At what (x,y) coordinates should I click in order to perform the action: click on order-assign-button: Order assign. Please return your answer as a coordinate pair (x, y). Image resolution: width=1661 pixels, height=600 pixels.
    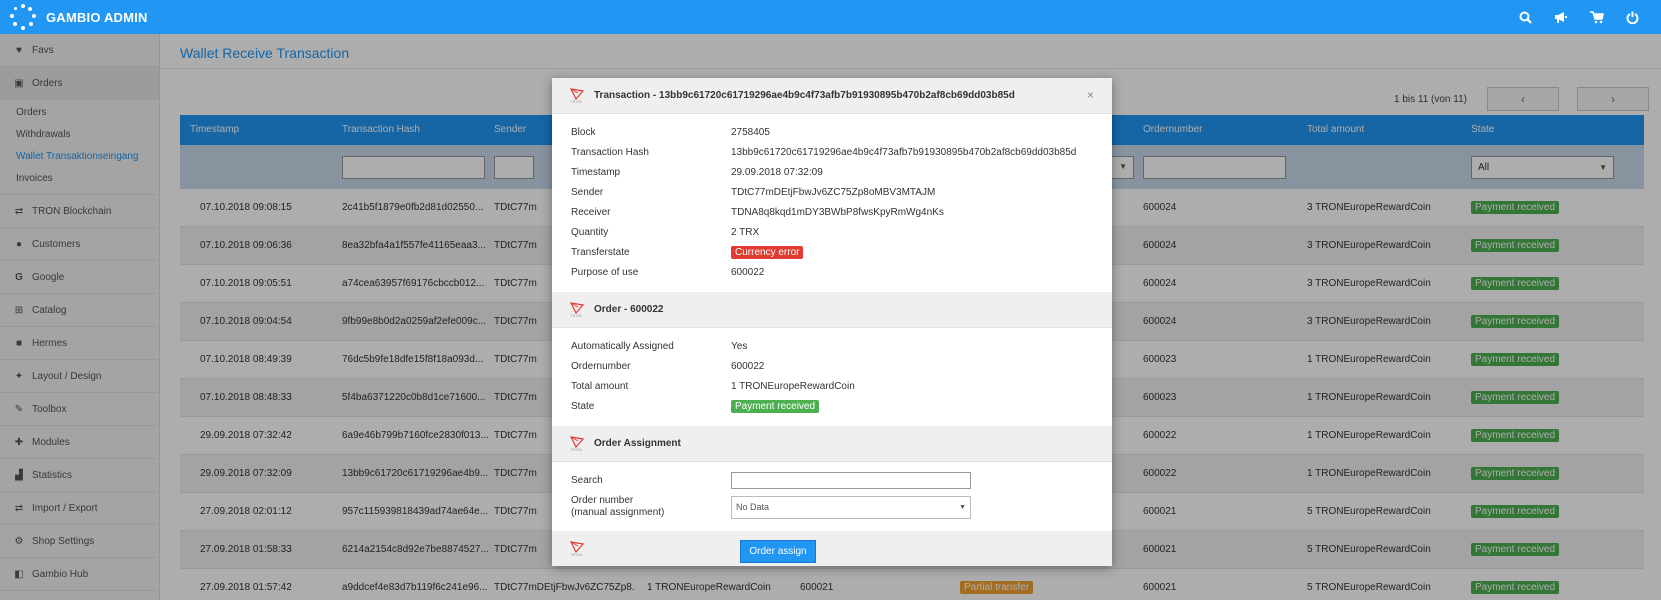
    Looking at the image, I should click on (778, 551).